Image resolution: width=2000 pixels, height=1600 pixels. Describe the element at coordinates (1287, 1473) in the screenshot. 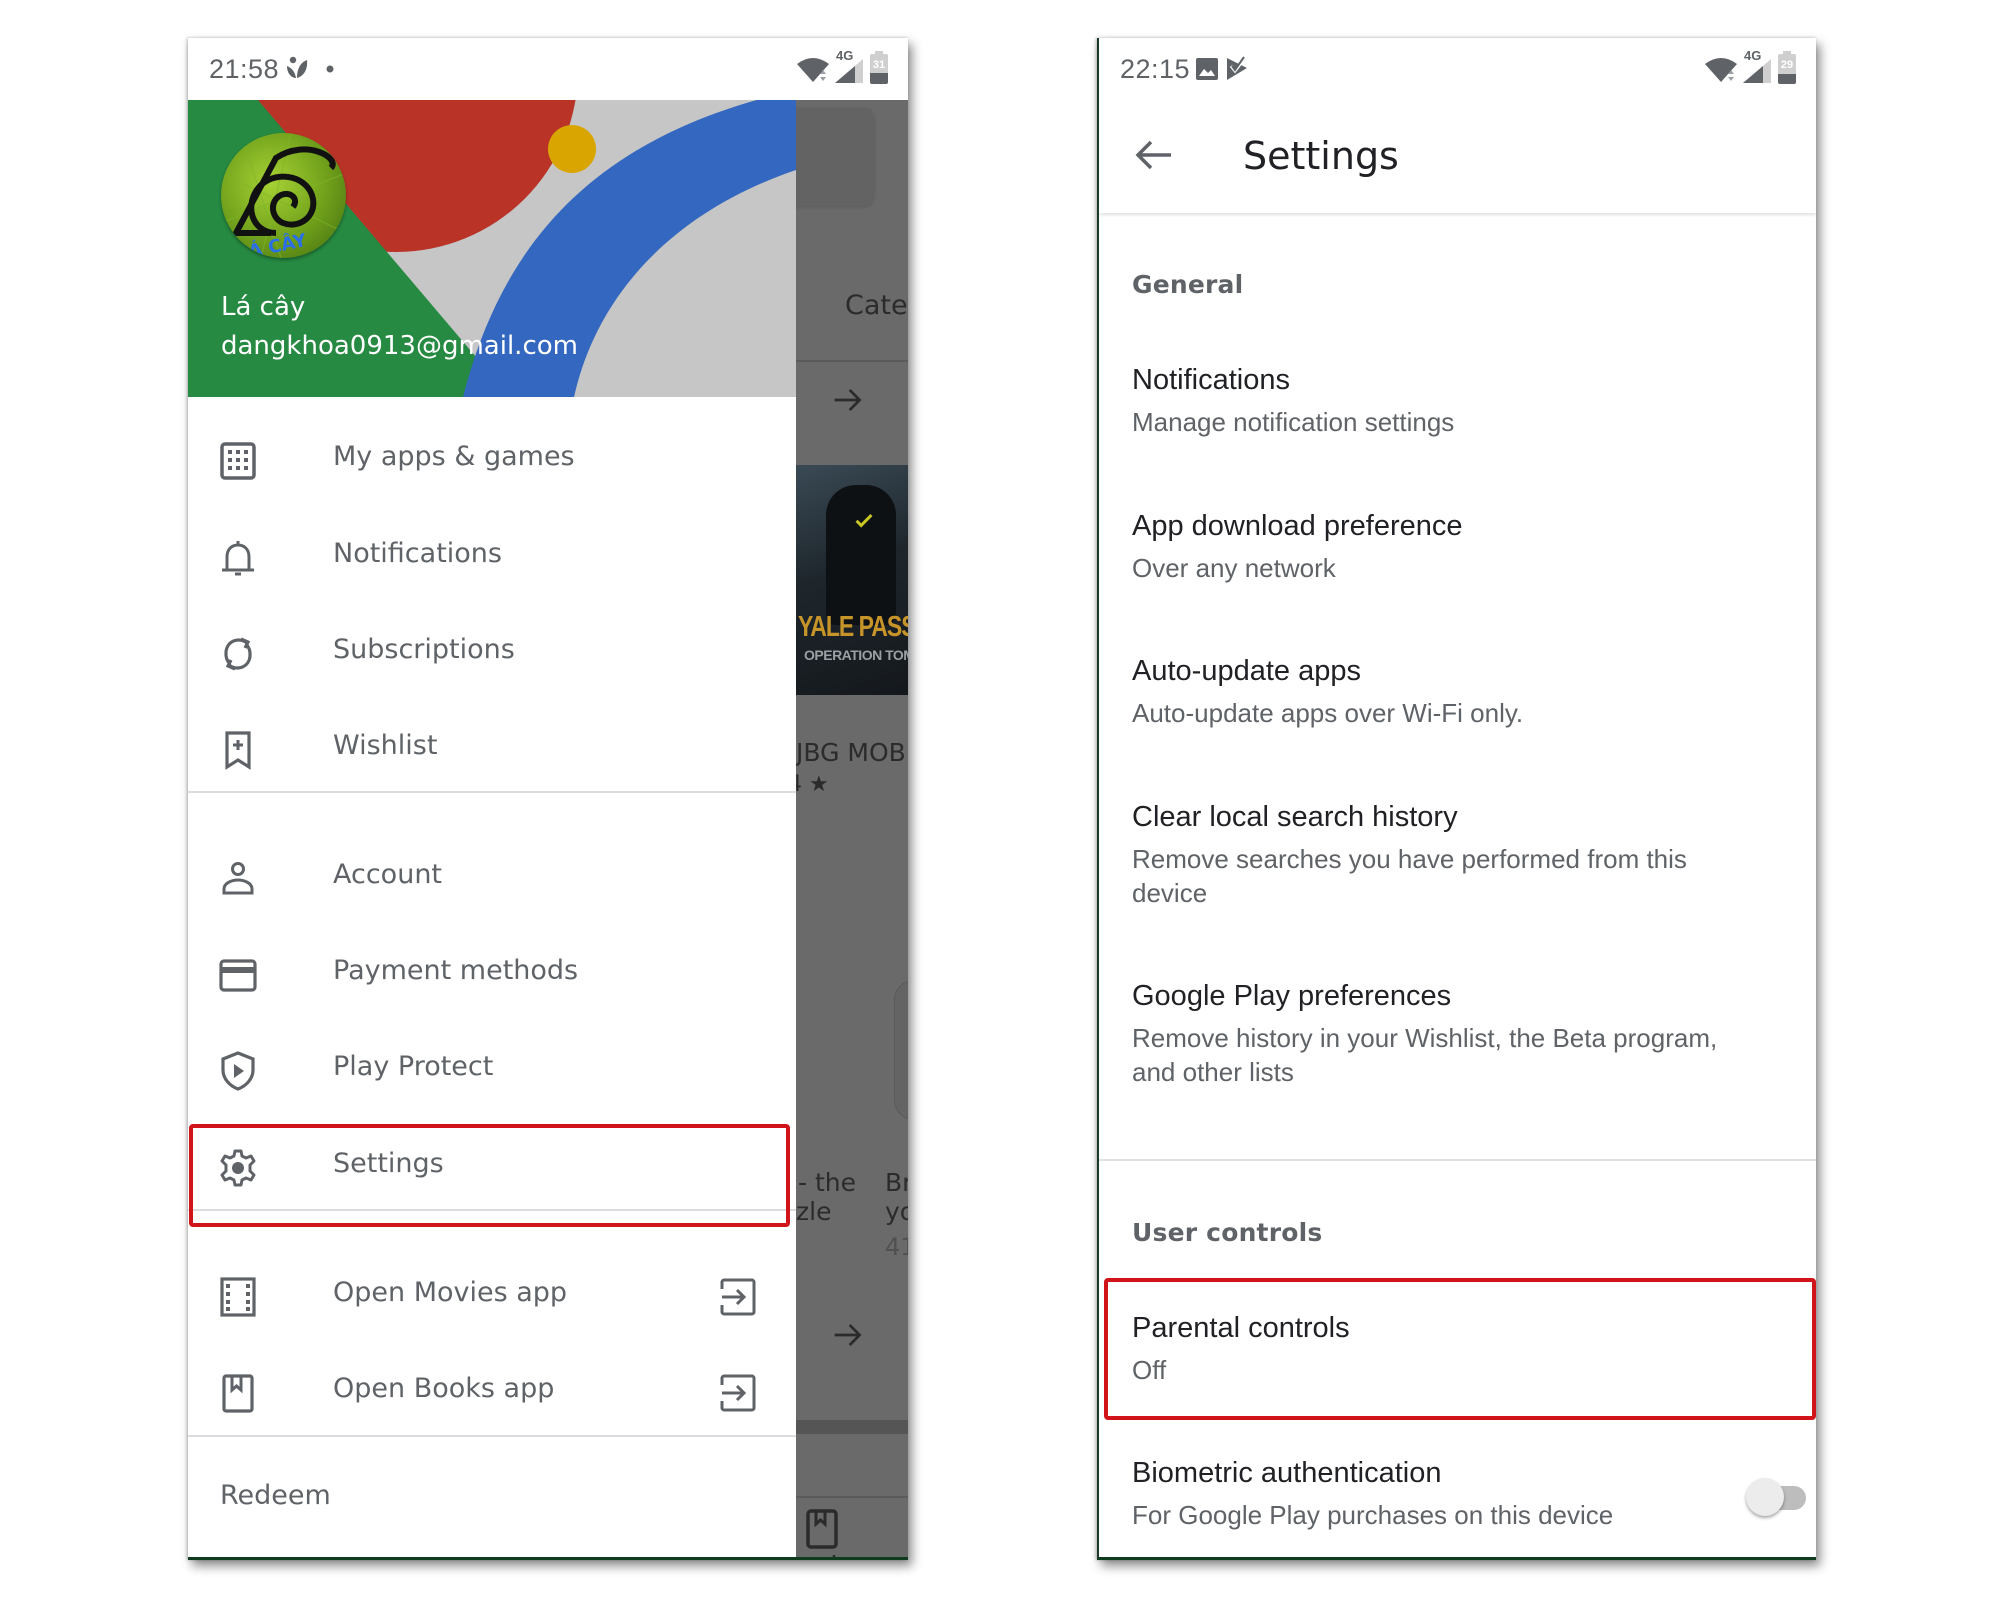

I see `setting-title: Biometric authentication` at that location.